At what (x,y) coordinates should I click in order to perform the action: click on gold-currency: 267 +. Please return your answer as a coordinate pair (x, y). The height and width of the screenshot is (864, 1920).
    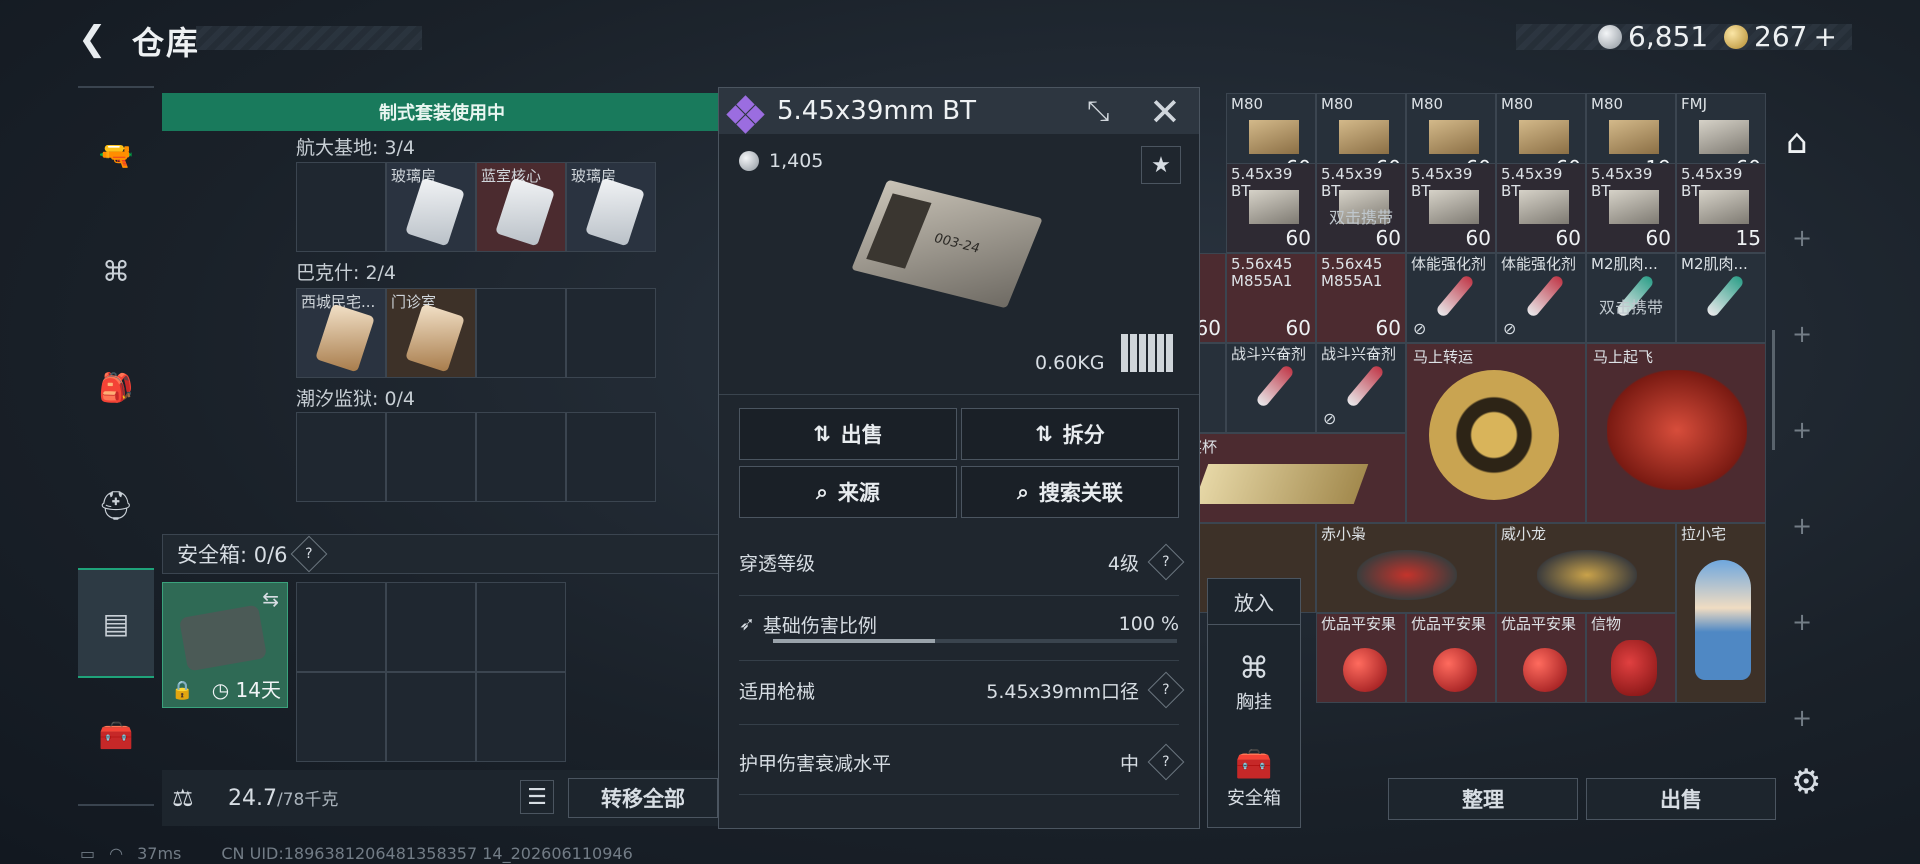
    Looking at the image, I should click on (1780, 36).